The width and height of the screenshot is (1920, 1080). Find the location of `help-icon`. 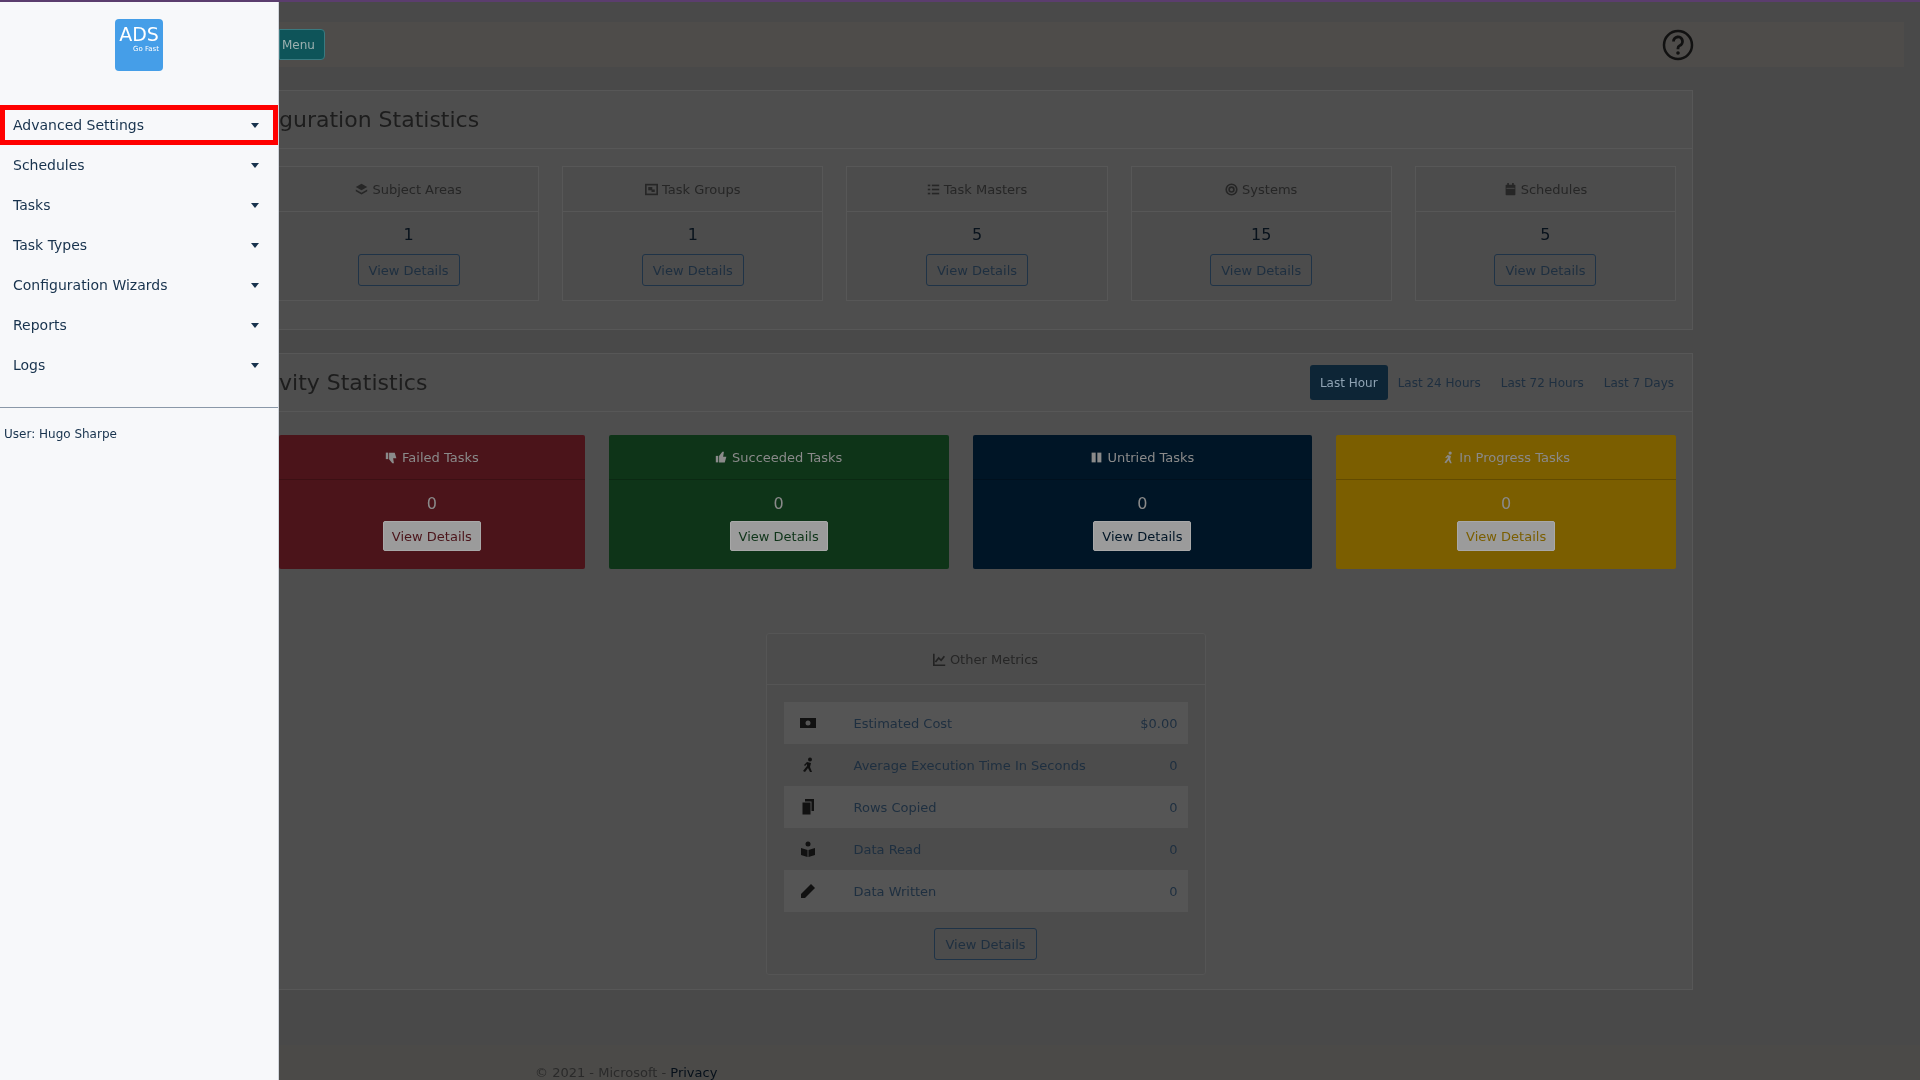

help-icon is located at coordinates (1678, 44).